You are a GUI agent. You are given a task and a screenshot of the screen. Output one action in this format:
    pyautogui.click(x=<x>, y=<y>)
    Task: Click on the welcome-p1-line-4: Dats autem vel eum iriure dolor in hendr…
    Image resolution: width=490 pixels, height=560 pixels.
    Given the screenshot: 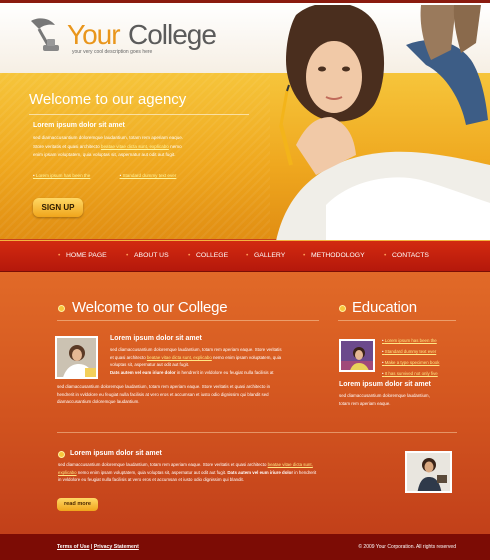 What is the action you would take?
    pyautogui.click(x=216, y=373)
    